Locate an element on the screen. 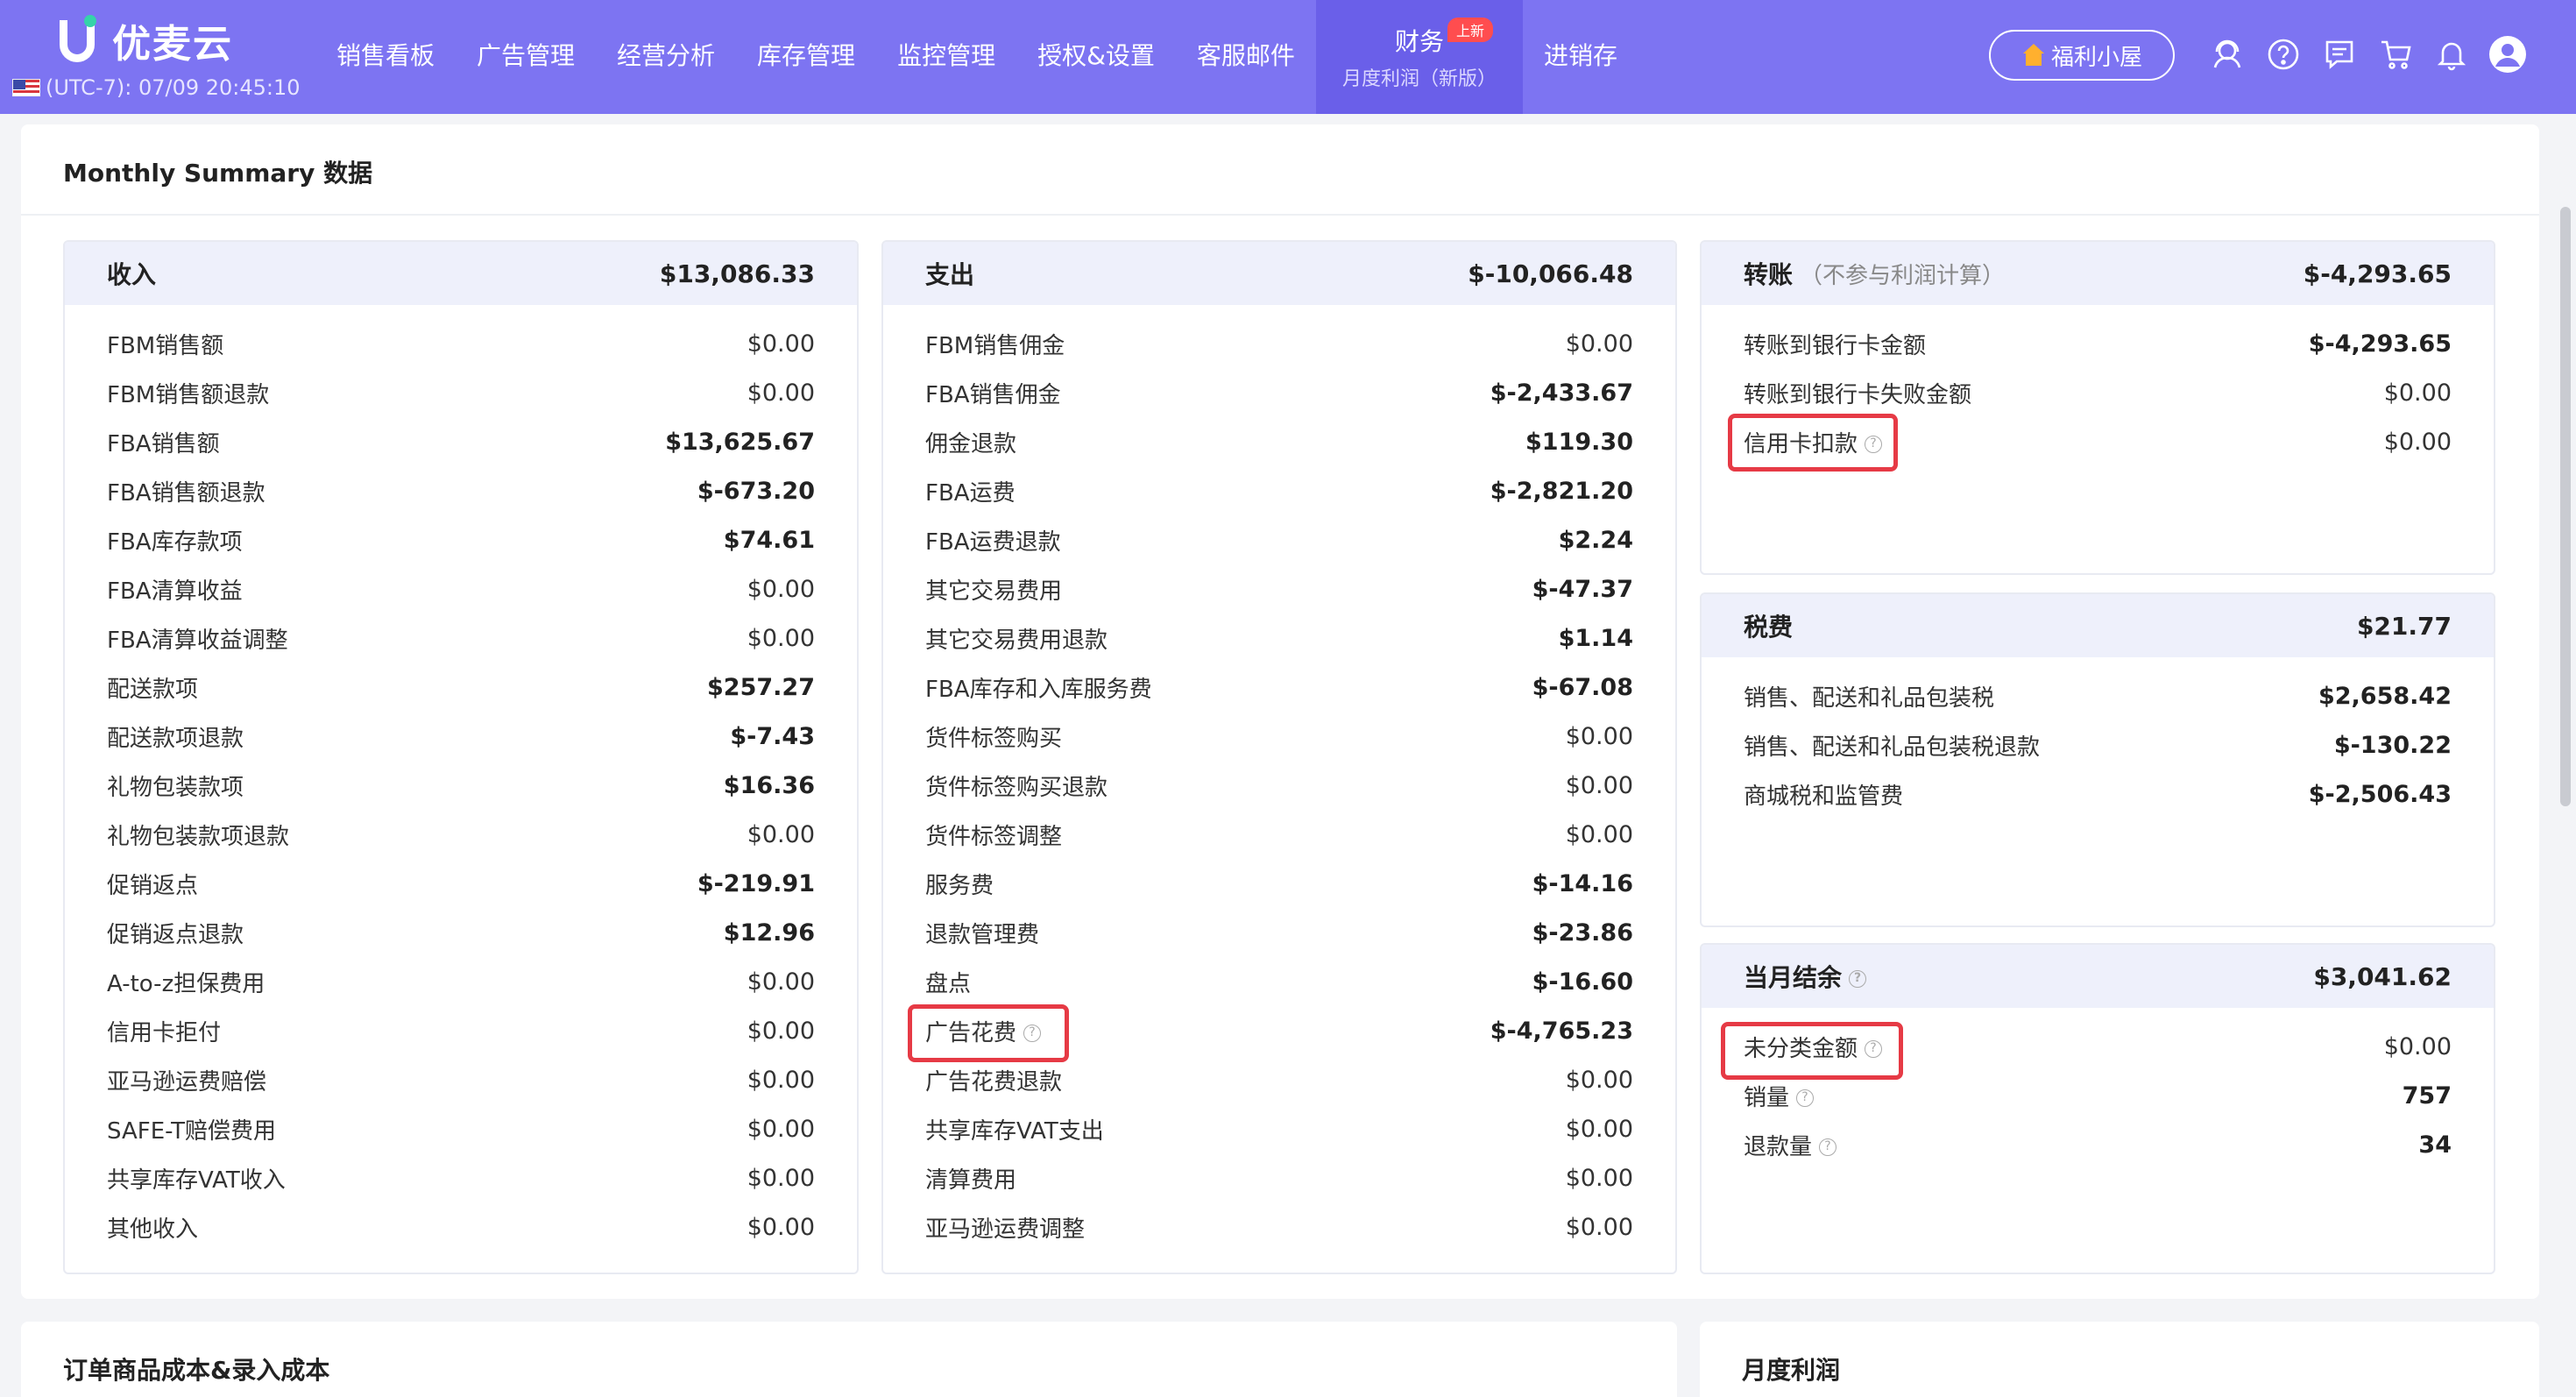 Image resolution: width=2576 pixels, height=1397 pixels. transfer-header: 转账 （不参与利润计算） $-4,293.65 is located at coordinates (2098, 274).